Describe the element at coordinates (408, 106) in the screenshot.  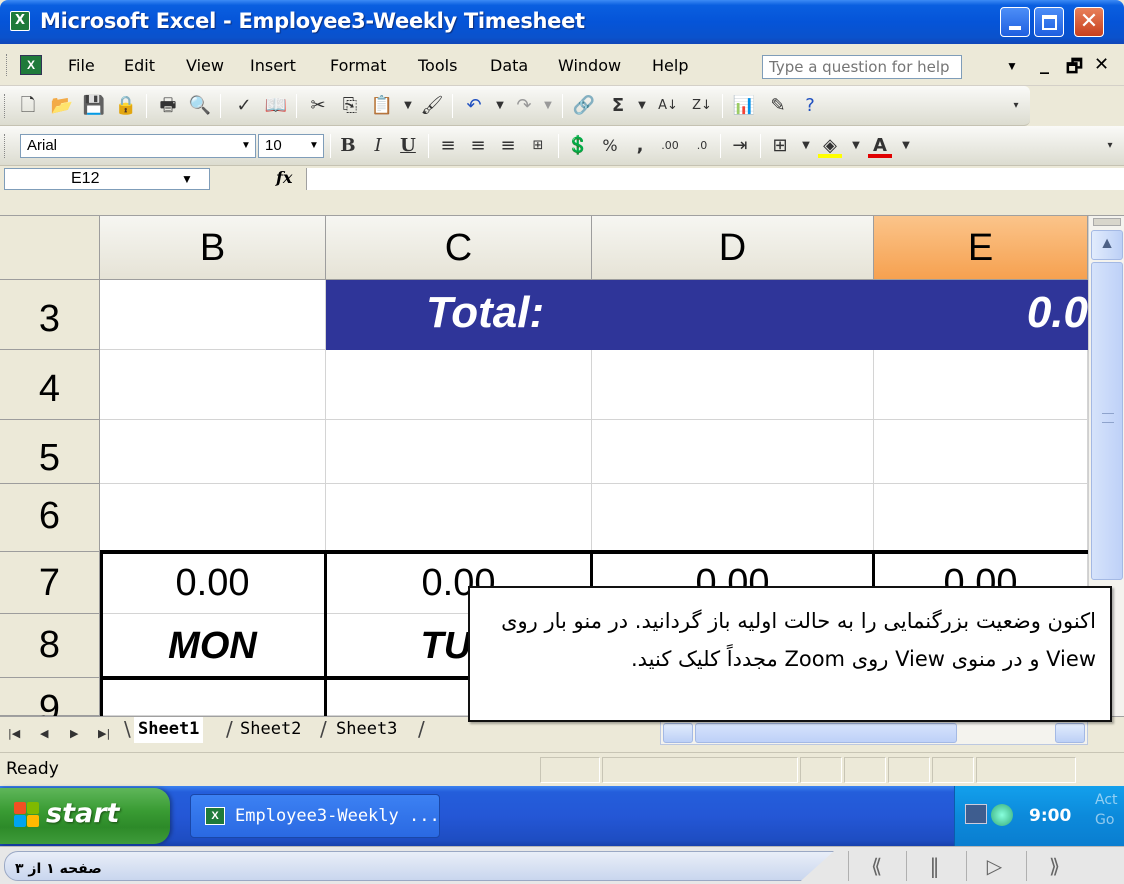
I see `paste-dropdown-icon: ▼` at that location.